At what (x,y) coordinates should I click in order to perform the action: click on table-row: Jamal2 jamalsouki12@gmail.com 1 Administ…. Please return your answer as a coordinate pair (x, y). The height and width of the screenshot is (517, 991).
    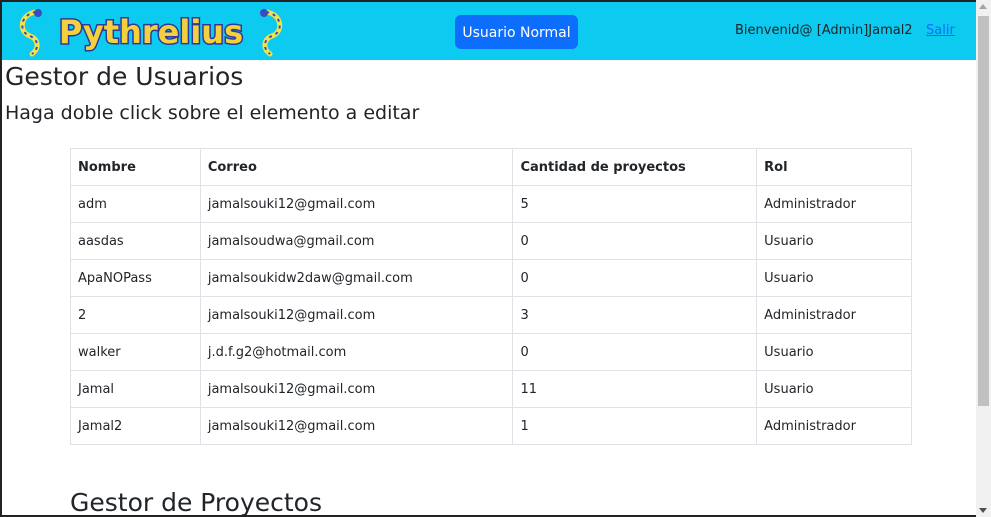
    Looking at the image, I should click on (491, 426).